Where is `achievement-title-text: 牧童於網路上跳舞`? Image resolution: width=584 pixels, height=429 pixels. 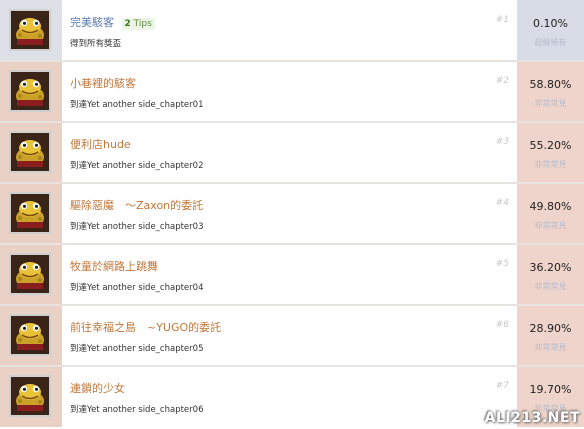 achievement-title-text: 牧童於網路上跳舞 is located at coordinates (114, 266).